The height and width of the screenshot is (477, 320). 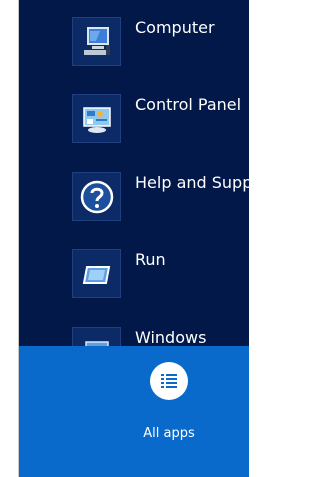 What do you see at coordinates (134, 123) in the screenshot?
I see `app-item-control-panel: Control Panel` at bounding box center [134, 123].